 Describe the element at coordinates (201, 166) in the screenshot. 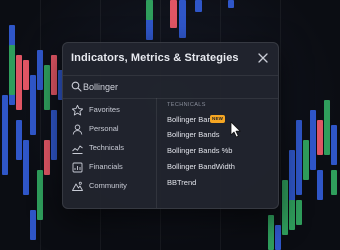

I see `result-label: Bollinger BandWidth` at that location.